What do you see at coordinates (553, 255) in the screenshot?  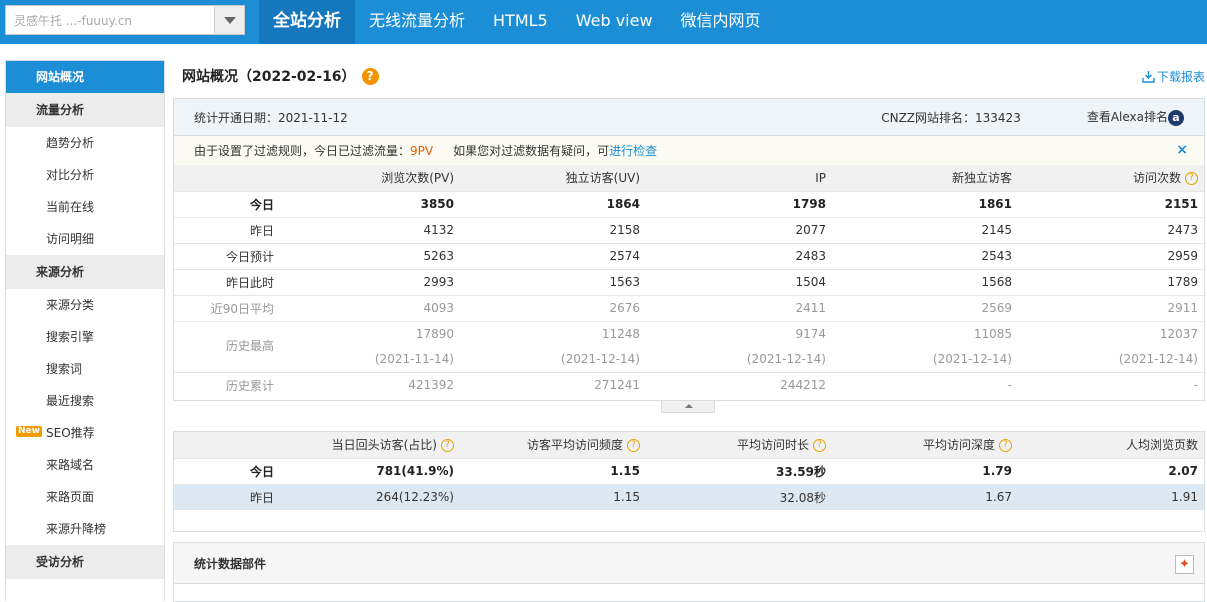 I see `table-cell: 2574` at bounding box center [553, 255].